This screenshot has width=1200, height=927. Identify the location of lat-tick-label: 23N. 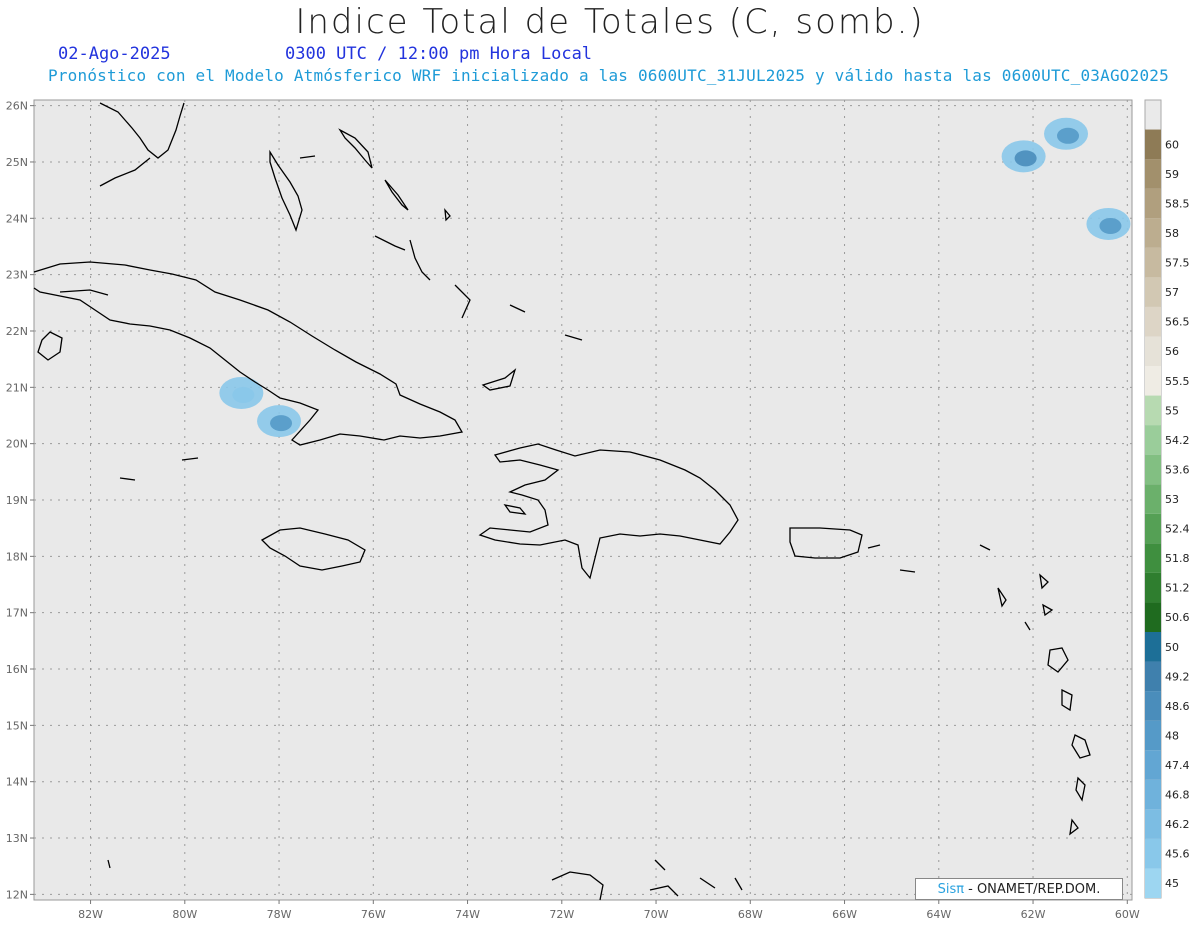
(17, 275).